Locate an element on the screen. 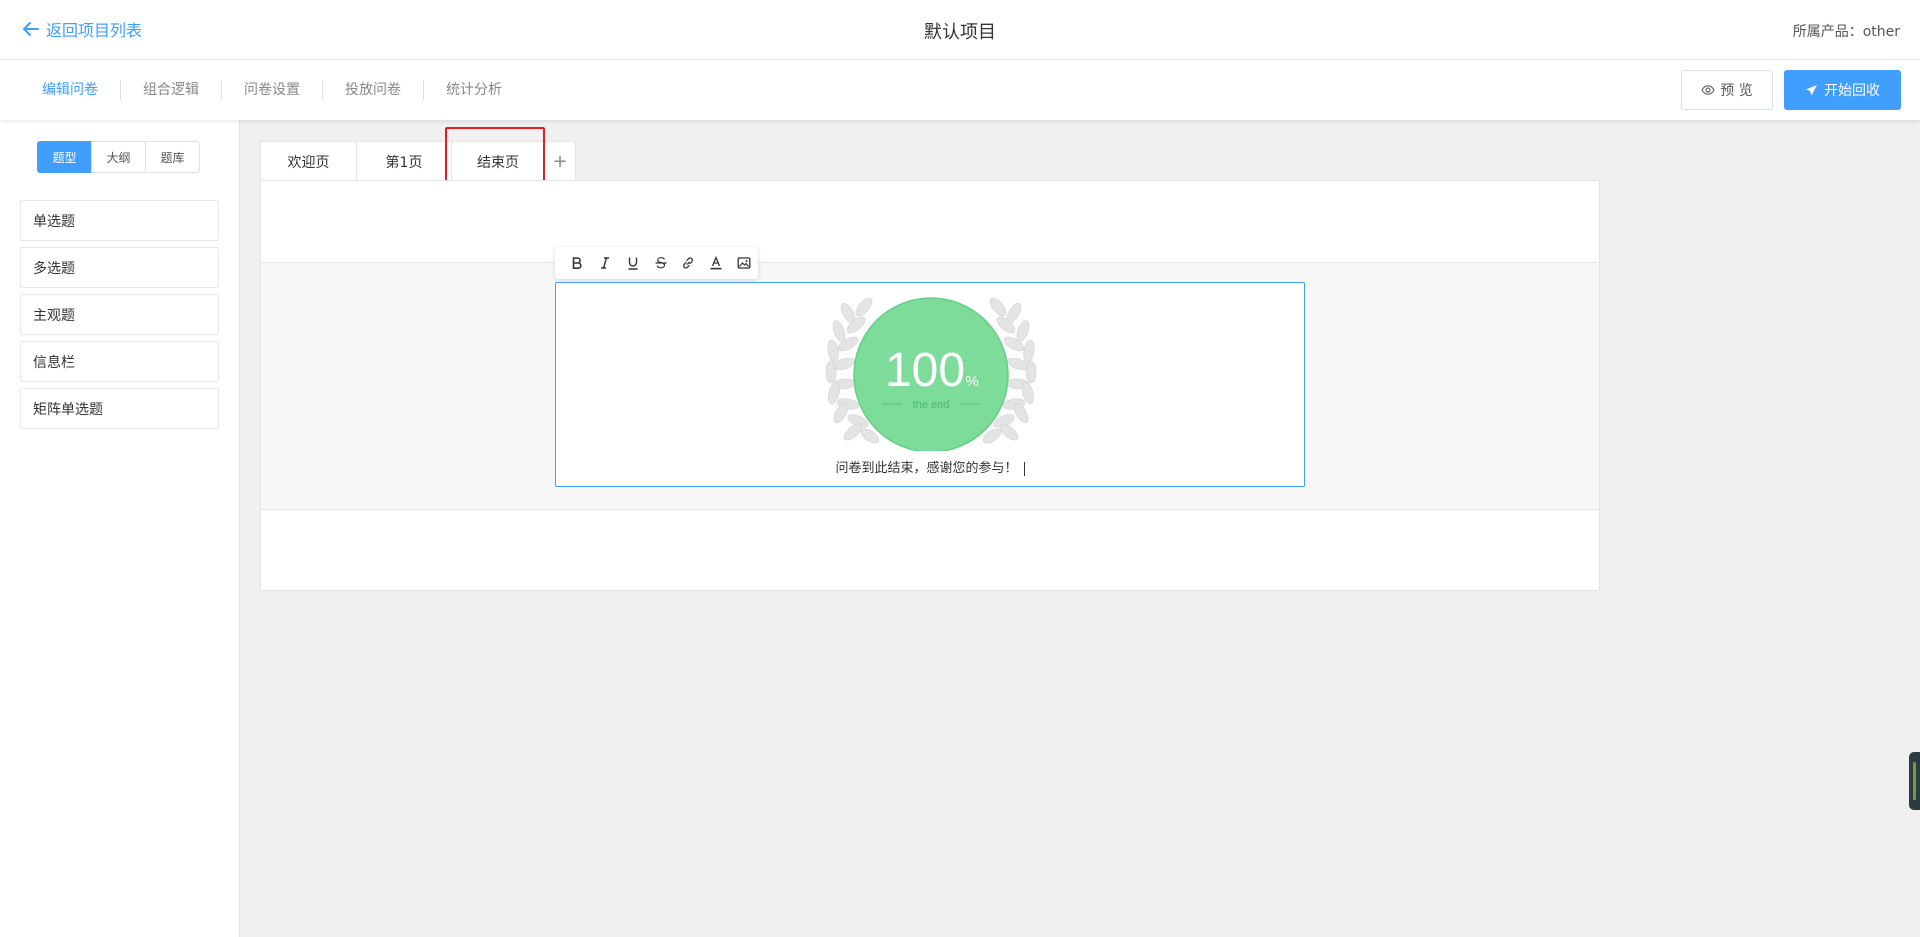 The width and height of the screenshot is (1920, 937). back-link-label: 返回项目列表 is located at coordinates (94, 30).